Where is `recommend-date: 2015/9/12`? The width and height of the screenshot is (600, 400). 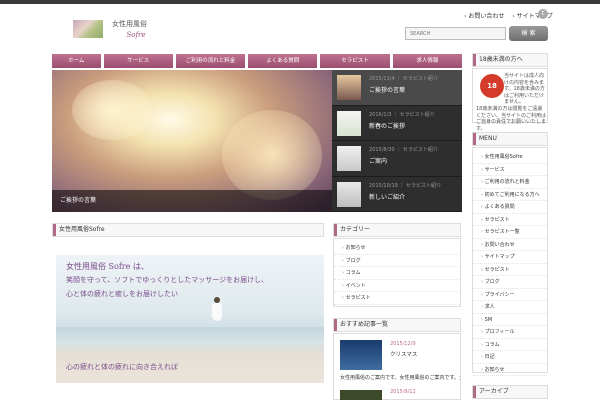
recommend-date: 2015/9/12 is located at coordinates (403, 392).